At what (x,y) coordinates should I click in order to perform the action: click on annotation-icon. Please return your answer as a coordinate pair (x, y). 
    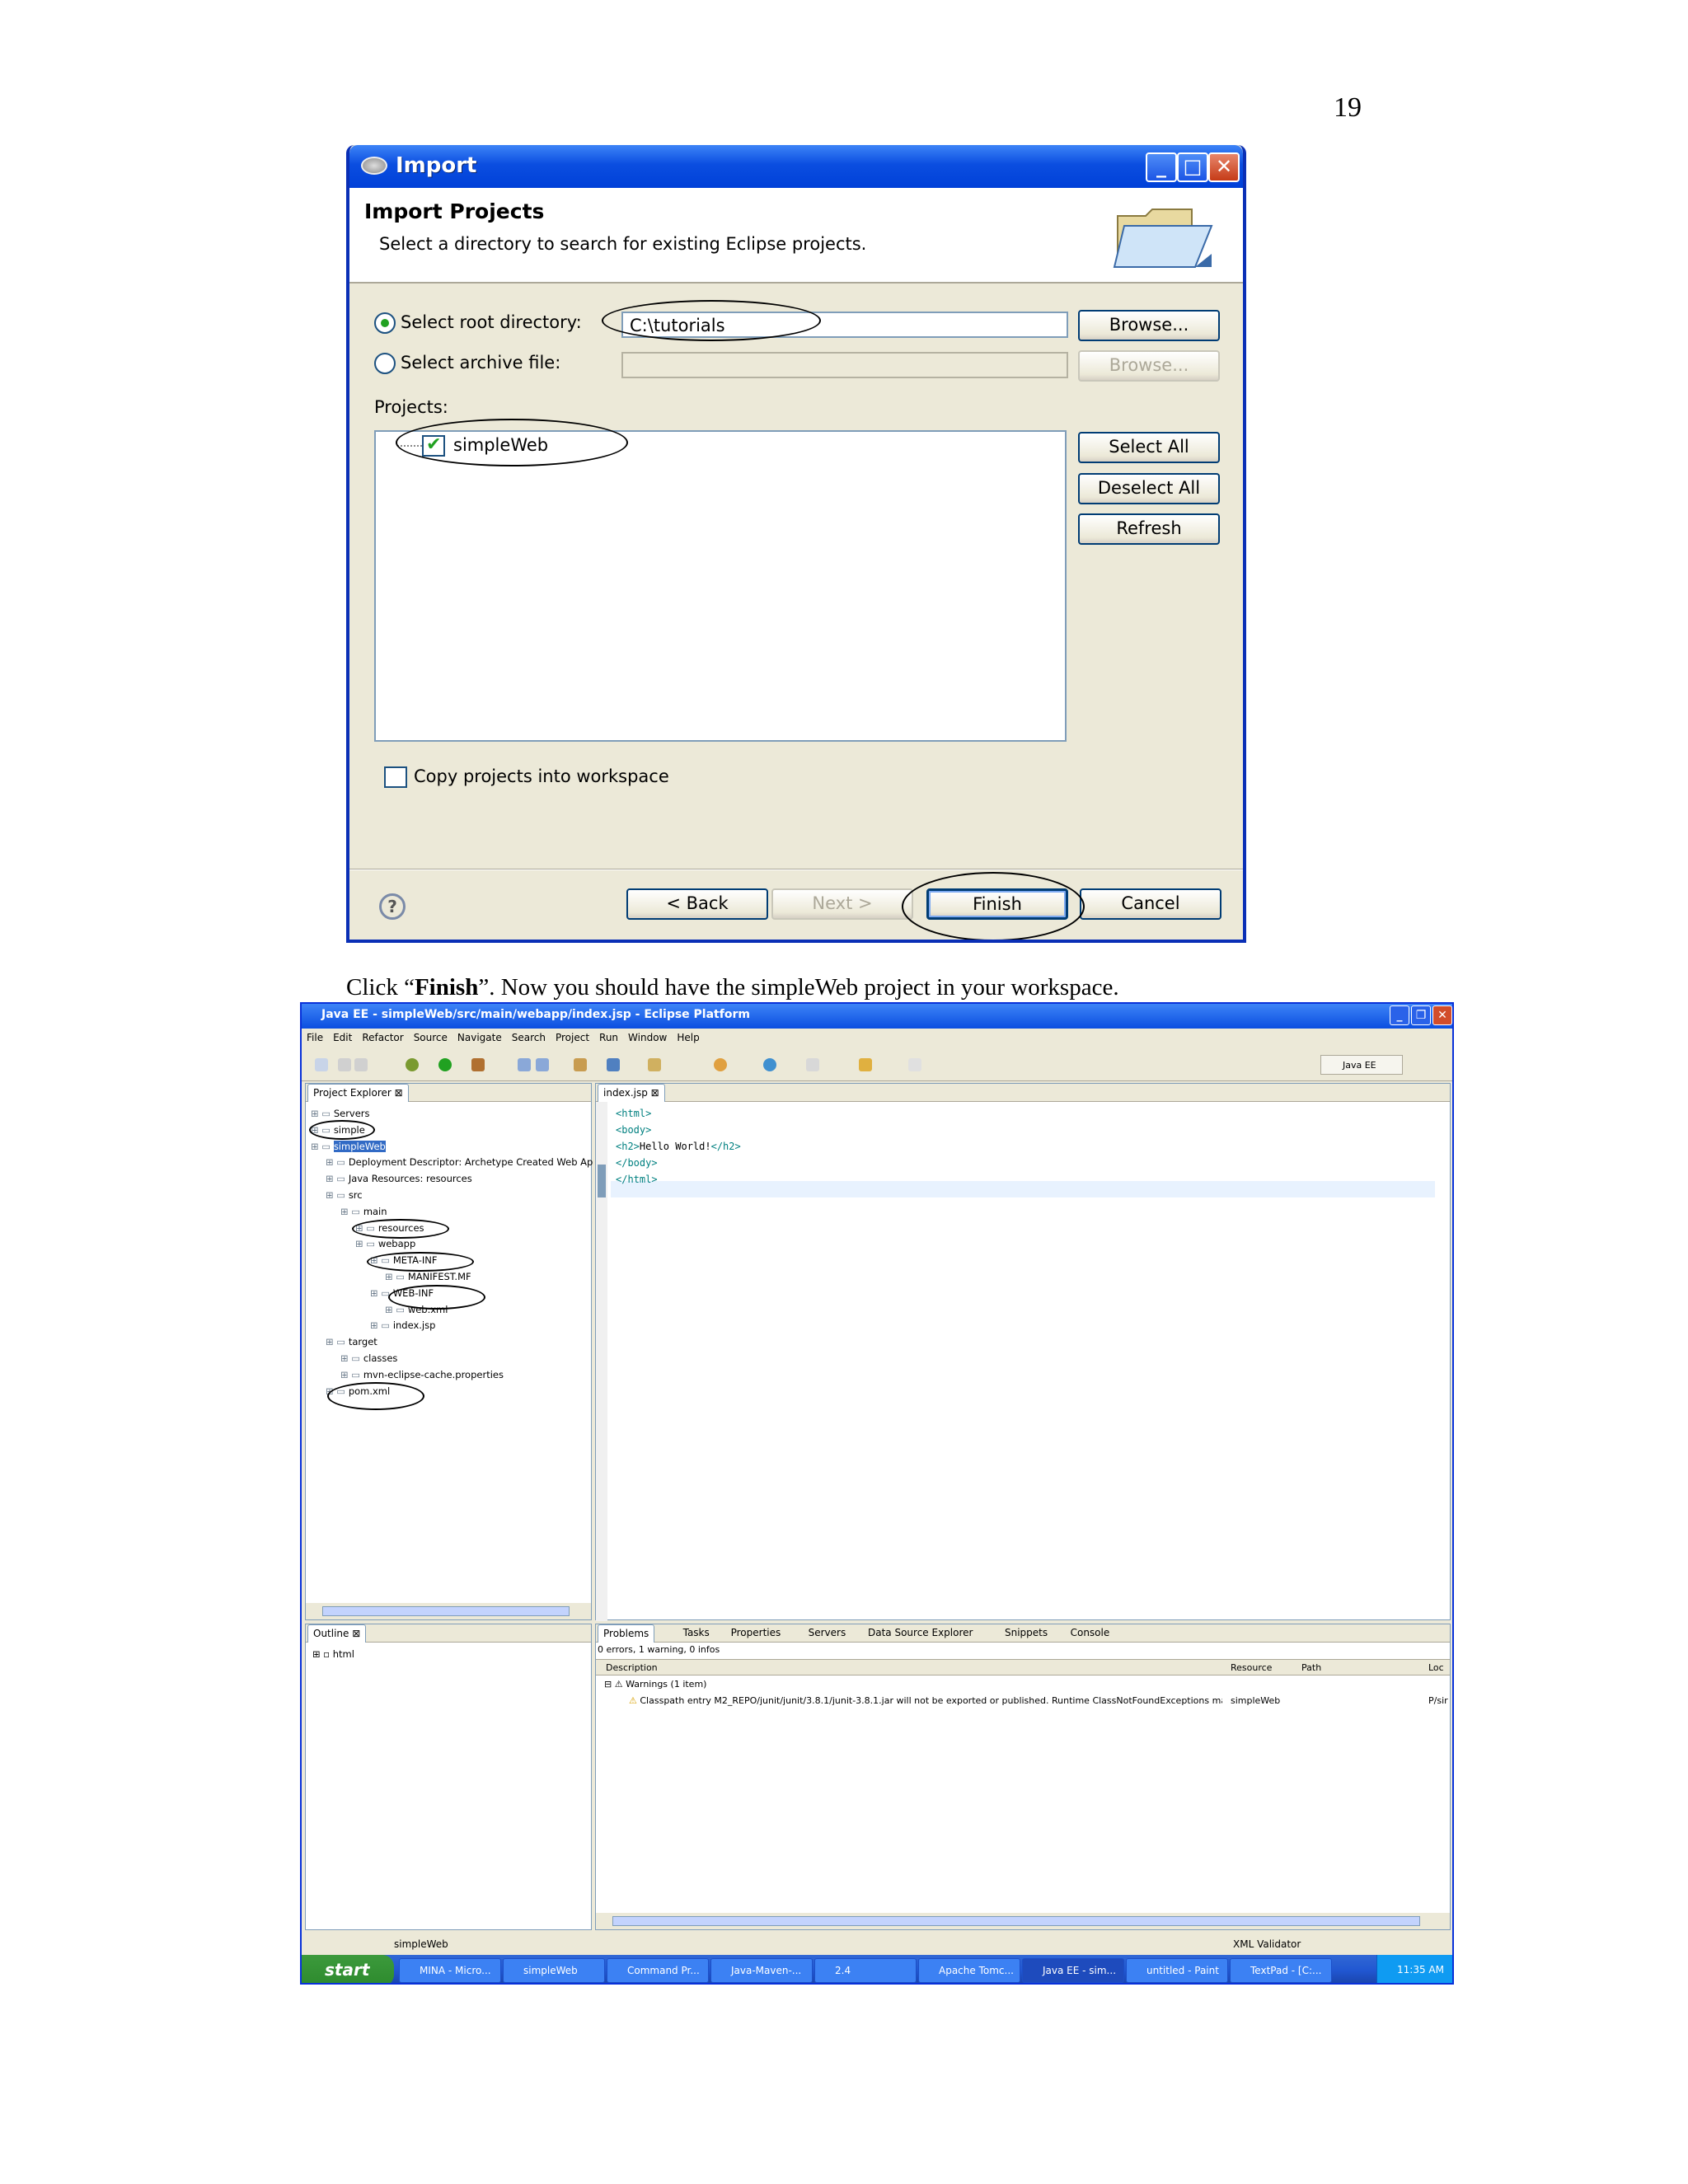
    Looking at the image, I should click on (655, 1064).